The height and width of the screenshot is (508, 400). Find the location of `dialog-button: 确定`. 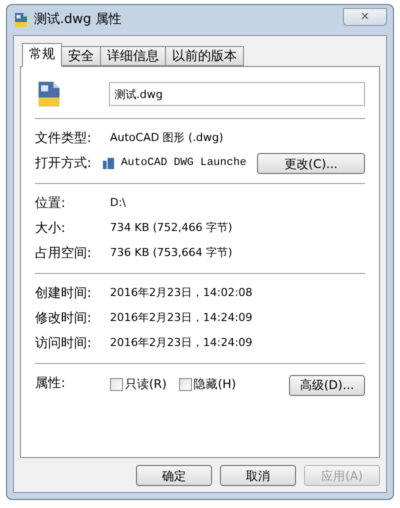

dialog-button: 确定 is located at coordinates (174, 475).